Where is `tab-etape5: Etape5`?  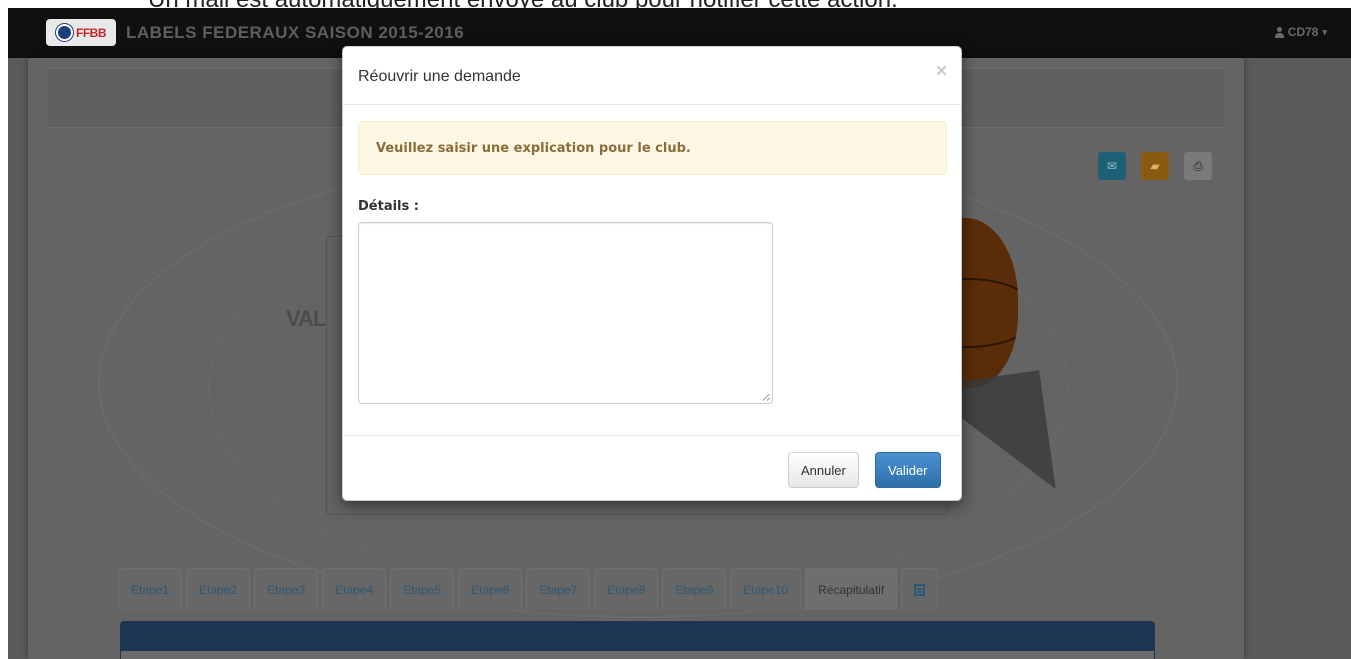 tab-etape5: Etape5 is located at coordinates (422, 589).